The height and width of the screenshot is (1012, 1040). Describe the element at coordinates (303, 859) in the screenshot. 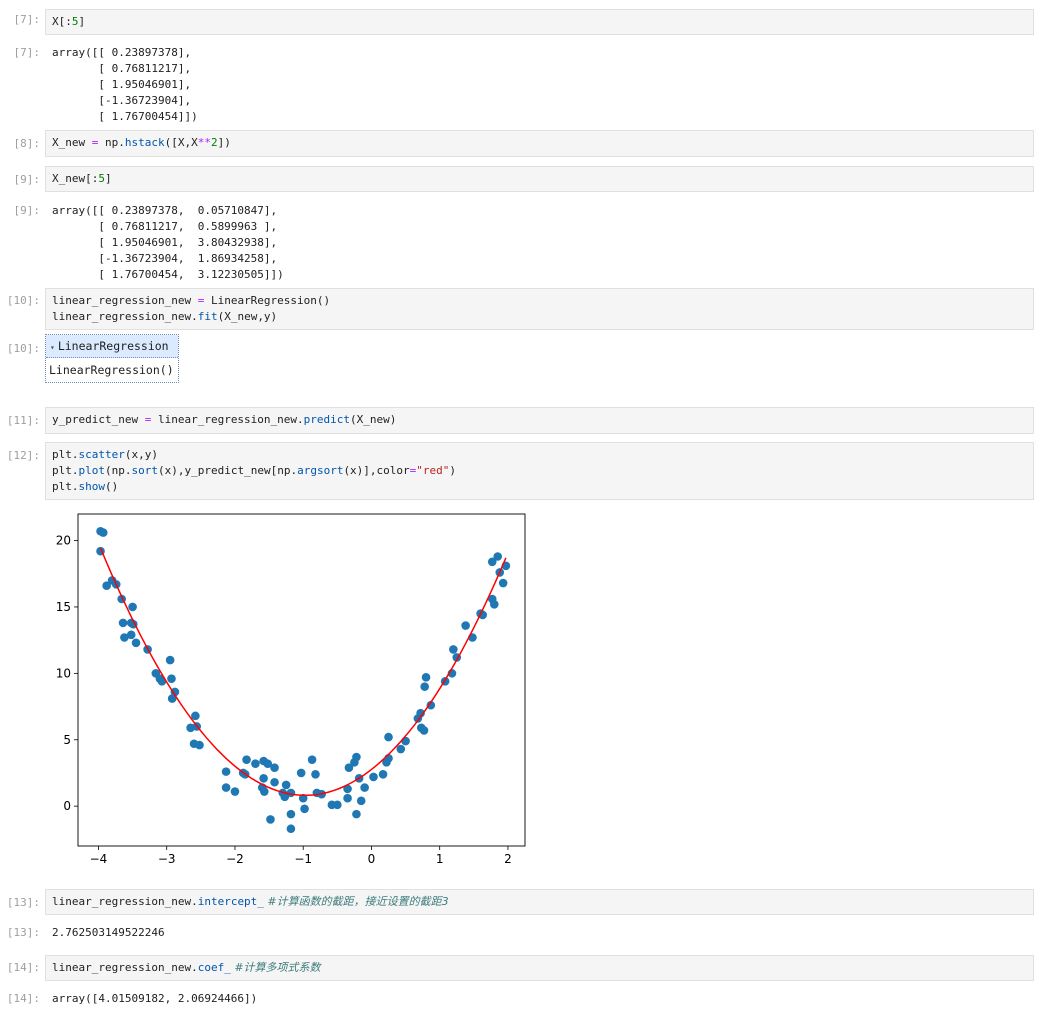

I see `x-tick-label: −1` at that location.